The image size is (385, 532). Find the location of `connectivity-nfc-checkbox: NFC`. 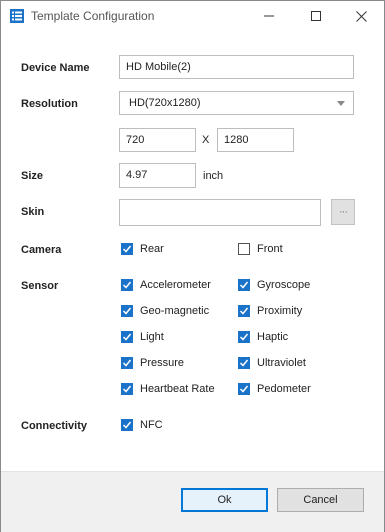

connectivity-nfc-checkbox: NFC is located at coordinates (142, 425).